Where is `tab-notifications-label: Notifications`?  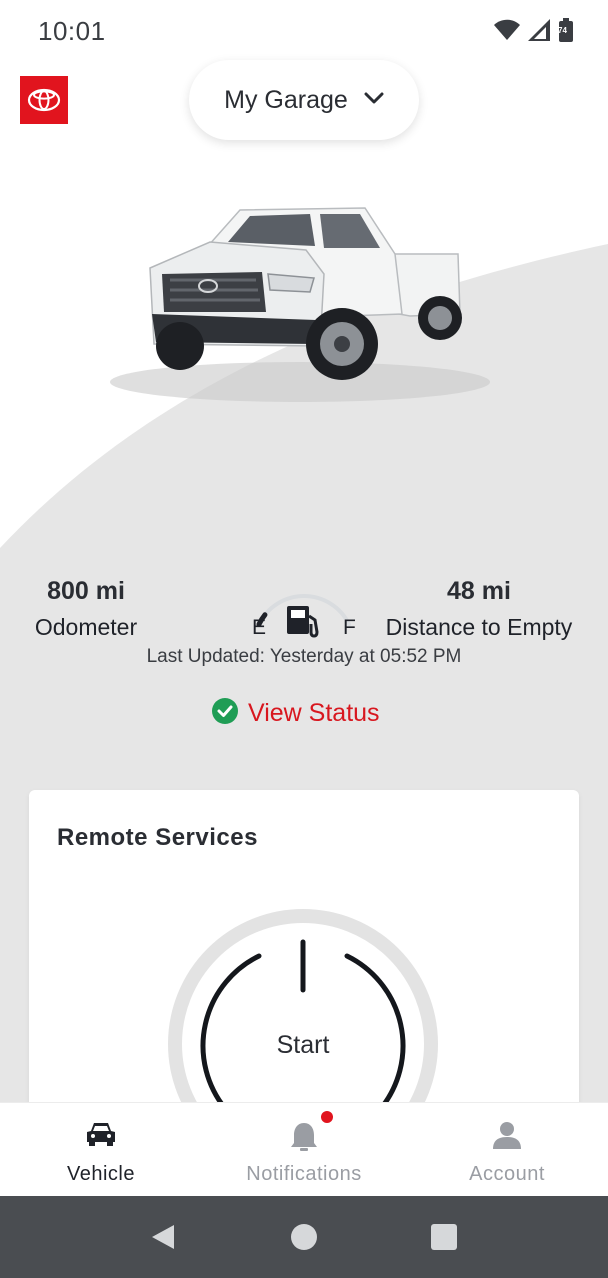 tab-notifications-label: Notifications is located at coordinates (304, 1174).